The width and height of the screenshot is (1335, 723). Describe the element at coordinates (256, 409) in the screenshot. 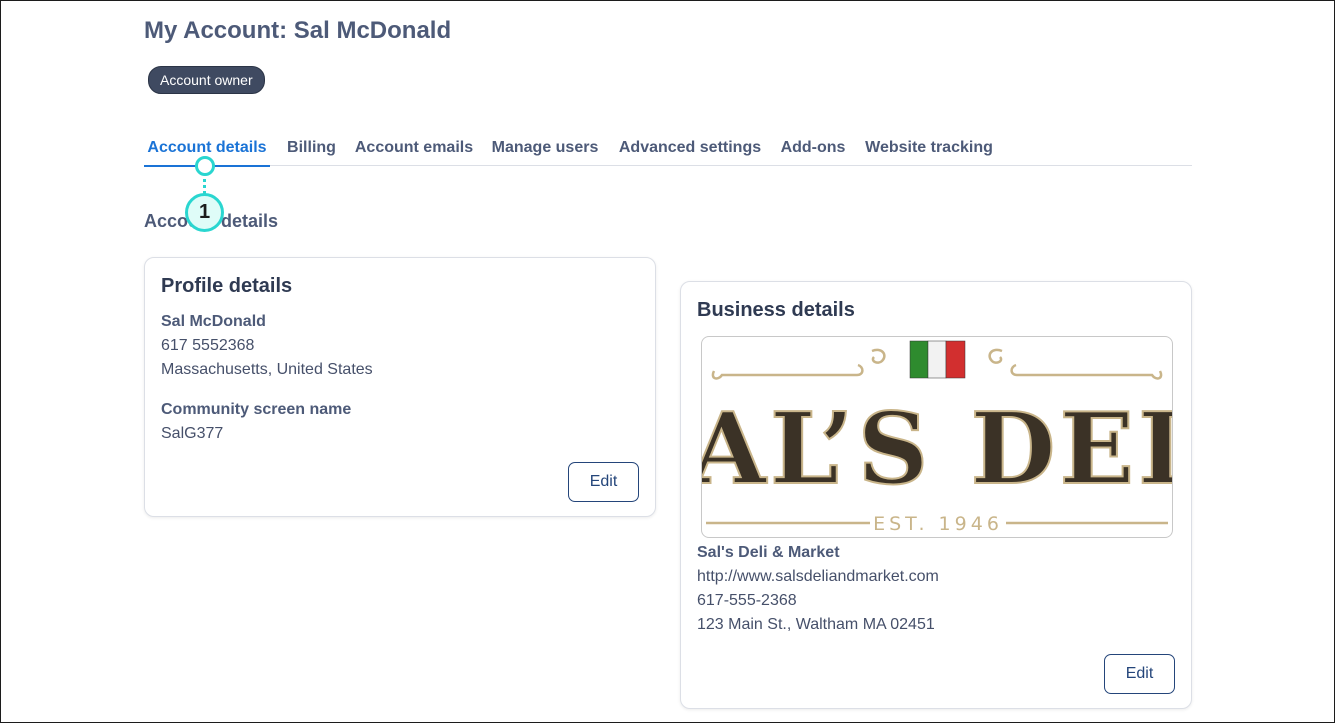

I see `screen-name-label: Community screen name` at that location.